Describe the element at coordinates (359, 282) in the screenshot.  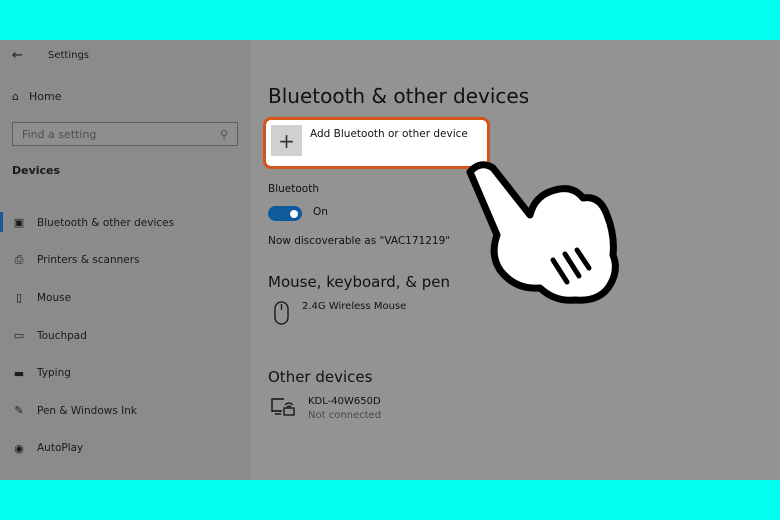
I see `mouse-section-heading: Mouse, keyboard, & pen` at that location.